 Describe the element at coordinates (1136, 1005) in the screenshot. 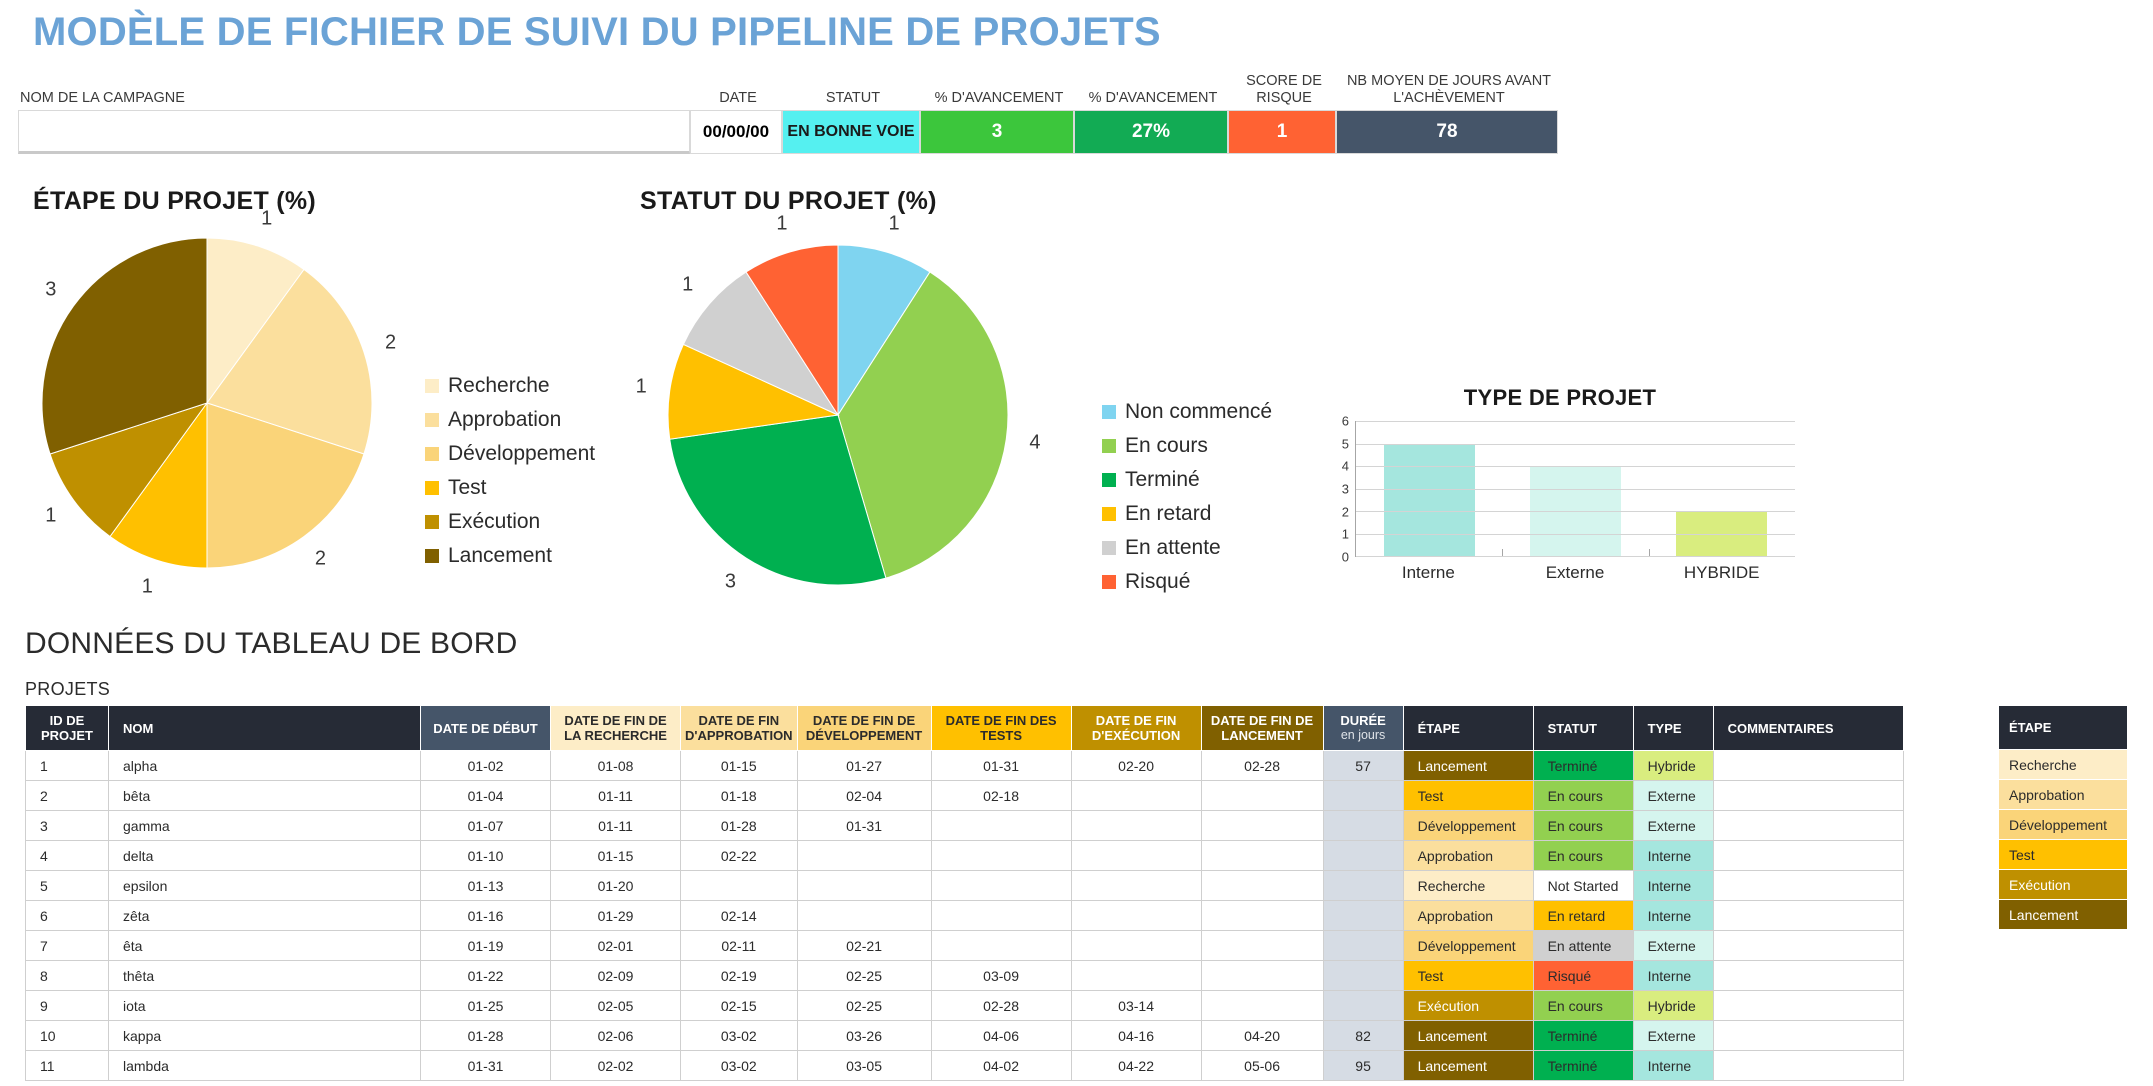

I see `cell-execution: 03-14` at that location.